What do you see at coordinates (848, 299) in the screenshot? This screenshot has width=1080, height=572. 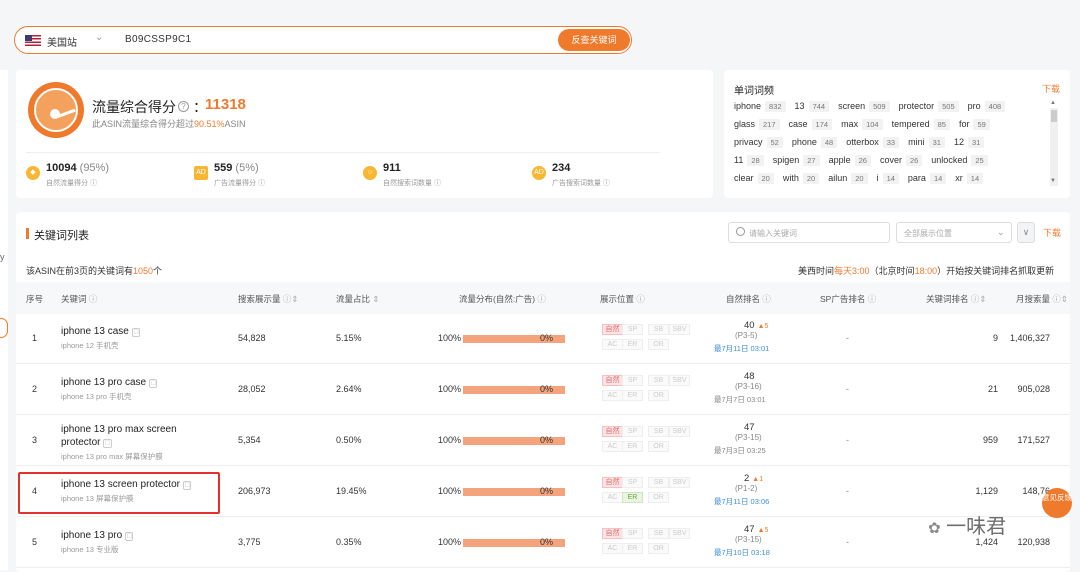 I see `header-sp-ad-rank: SP广告排名 ⓘ` at bounding box center [848, 299].